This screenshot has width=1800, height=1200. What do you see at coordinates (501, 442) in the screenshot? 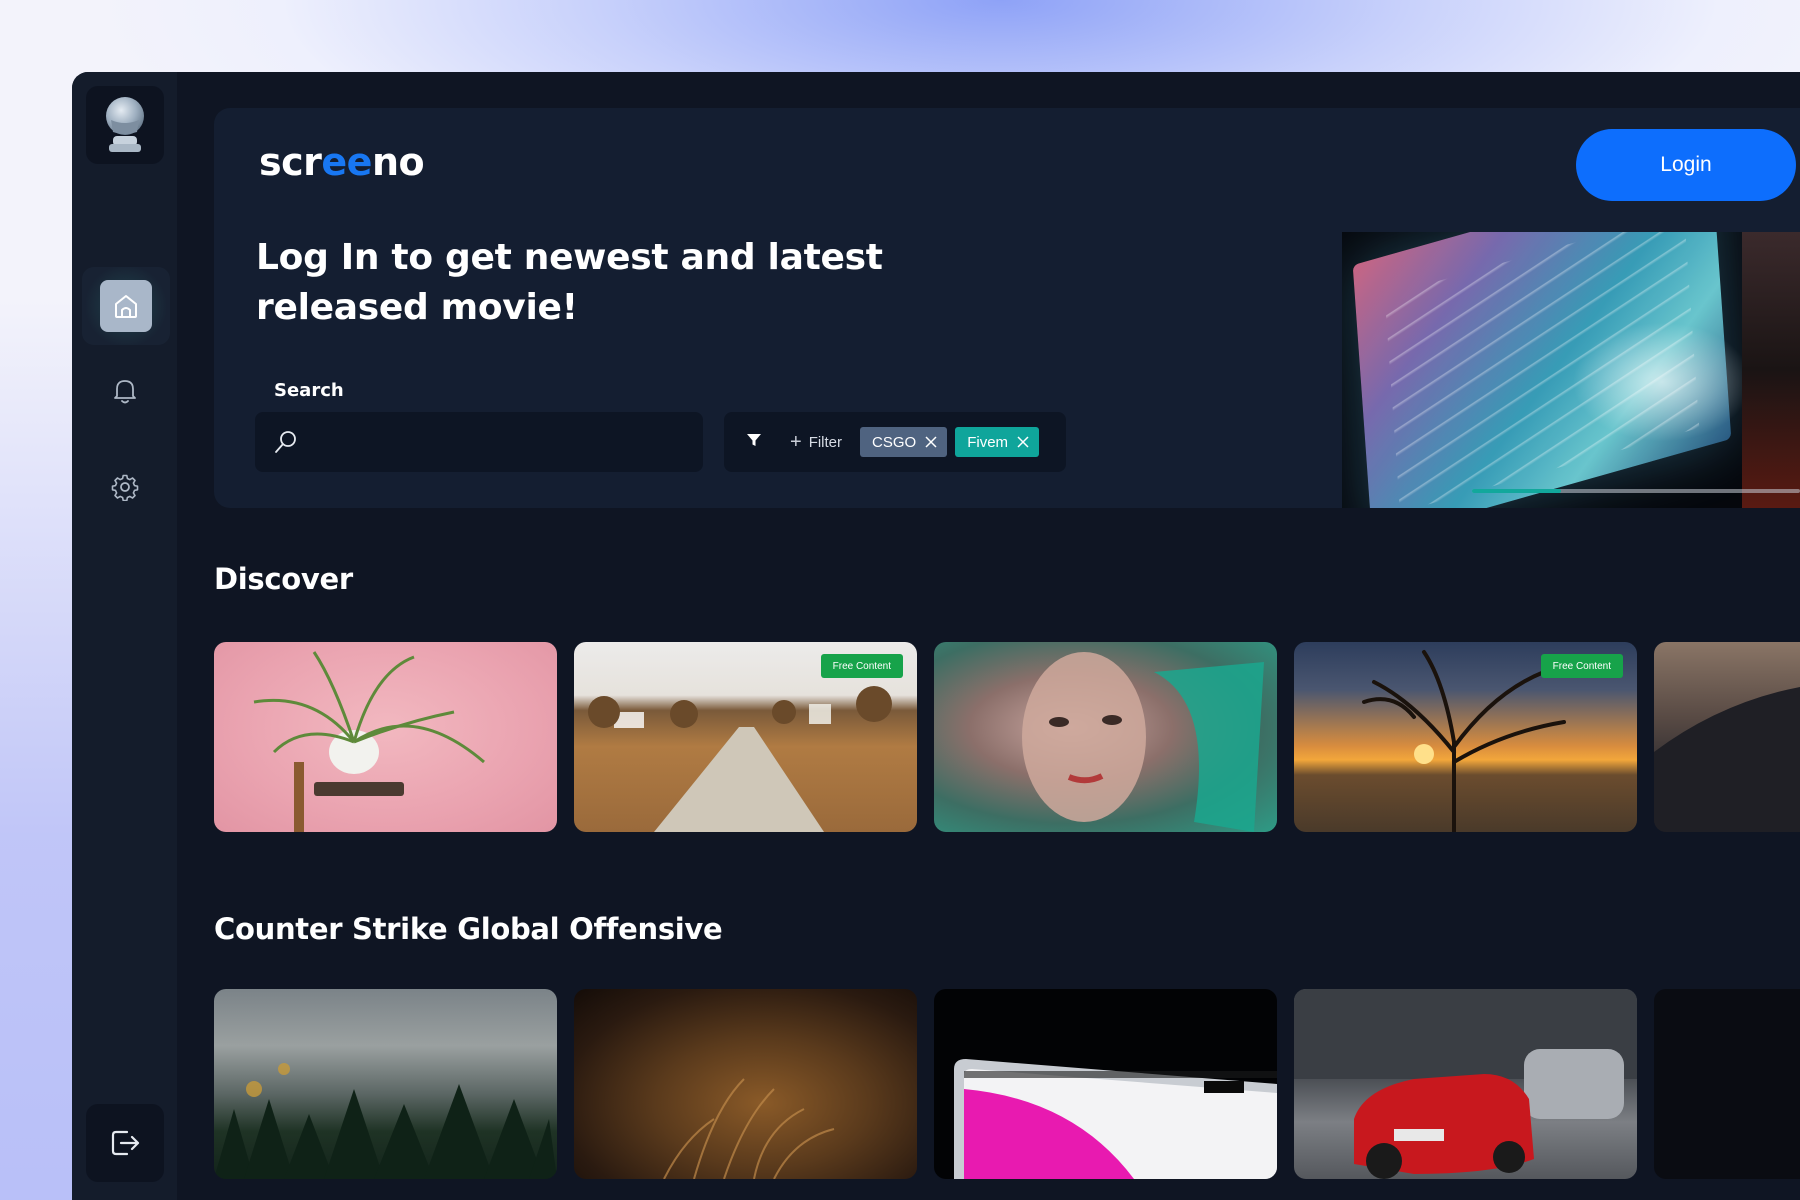
I see `search-input` at bounding box center [501, 442].